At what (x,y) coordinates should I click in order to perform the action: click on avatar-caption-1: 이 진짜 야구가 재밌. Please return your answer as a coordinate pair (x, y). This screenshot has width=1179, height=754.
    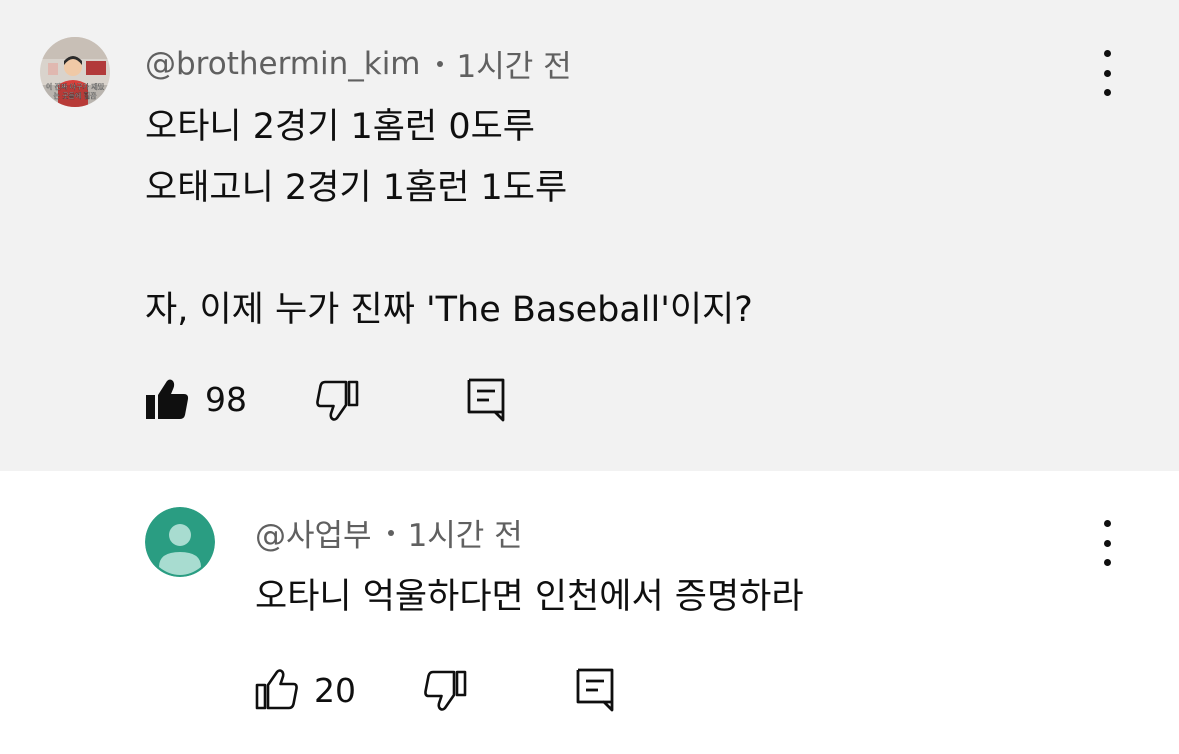
    Looking at the image, I should click on (75, 86).